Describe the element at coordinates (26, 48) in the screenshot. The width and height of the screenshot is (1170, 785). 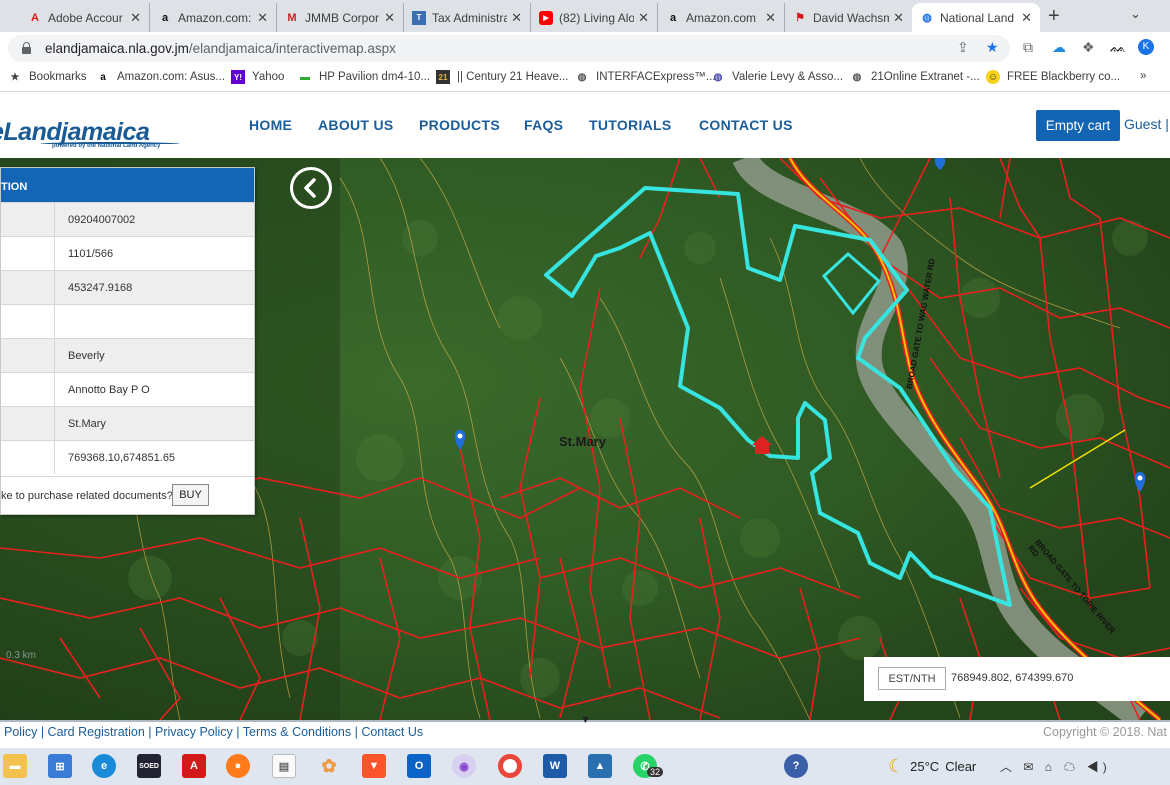
I see `lock-icon` at that location.